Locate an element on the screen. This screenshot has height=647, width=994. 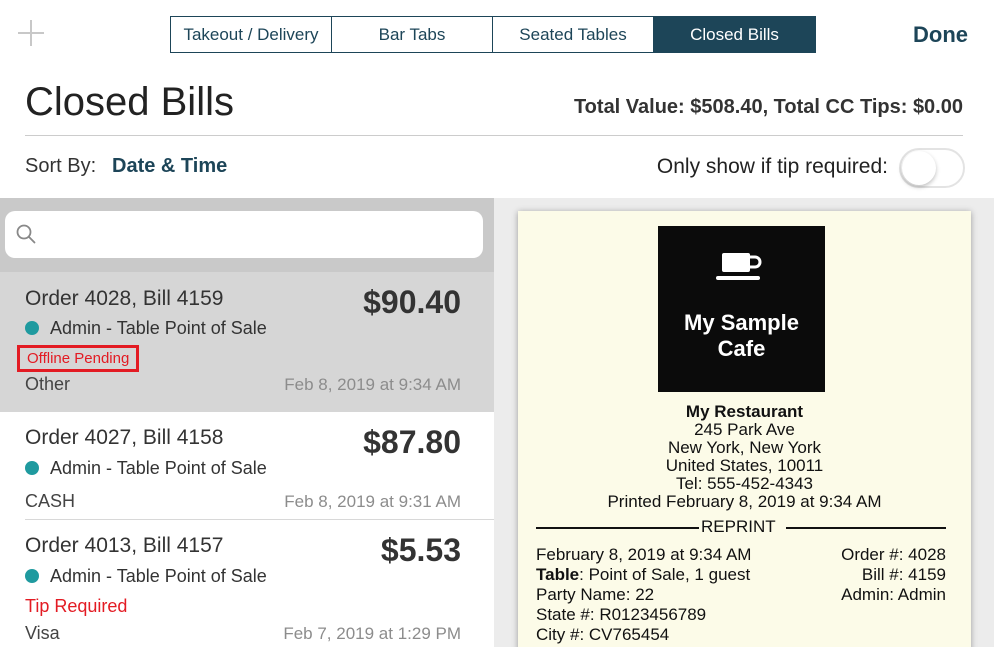
tab-seated-tables: Seated Tables is located at coordinates (573, 34).